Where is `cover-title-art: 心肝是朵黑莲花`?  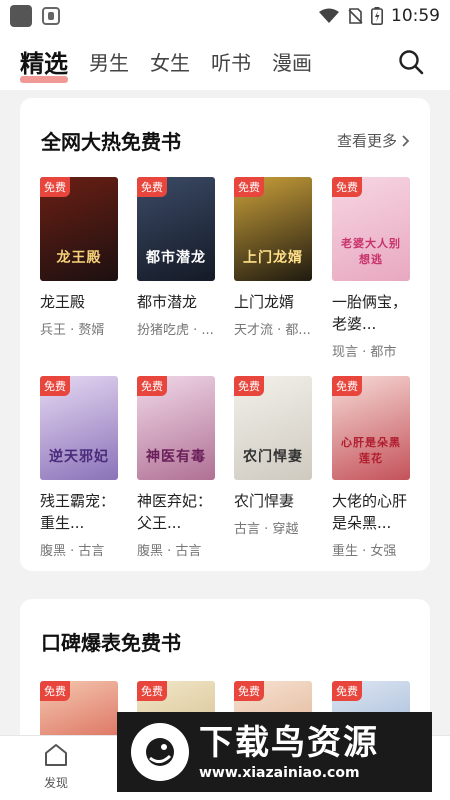 cover-title-art: 心肝是朵黑莲花 is located at coordinates (371, 450).